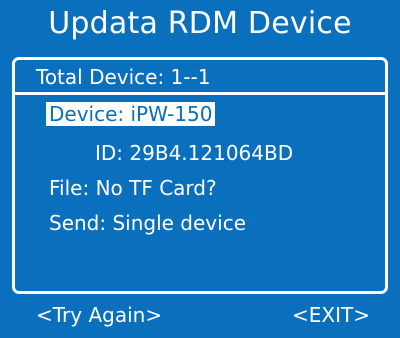 The image size is (400, 338). What do you see at coordinates (133, 188) in the screenshot?
I see `file-status-label: File: No TF Card?` at bounding box center [133, 188].